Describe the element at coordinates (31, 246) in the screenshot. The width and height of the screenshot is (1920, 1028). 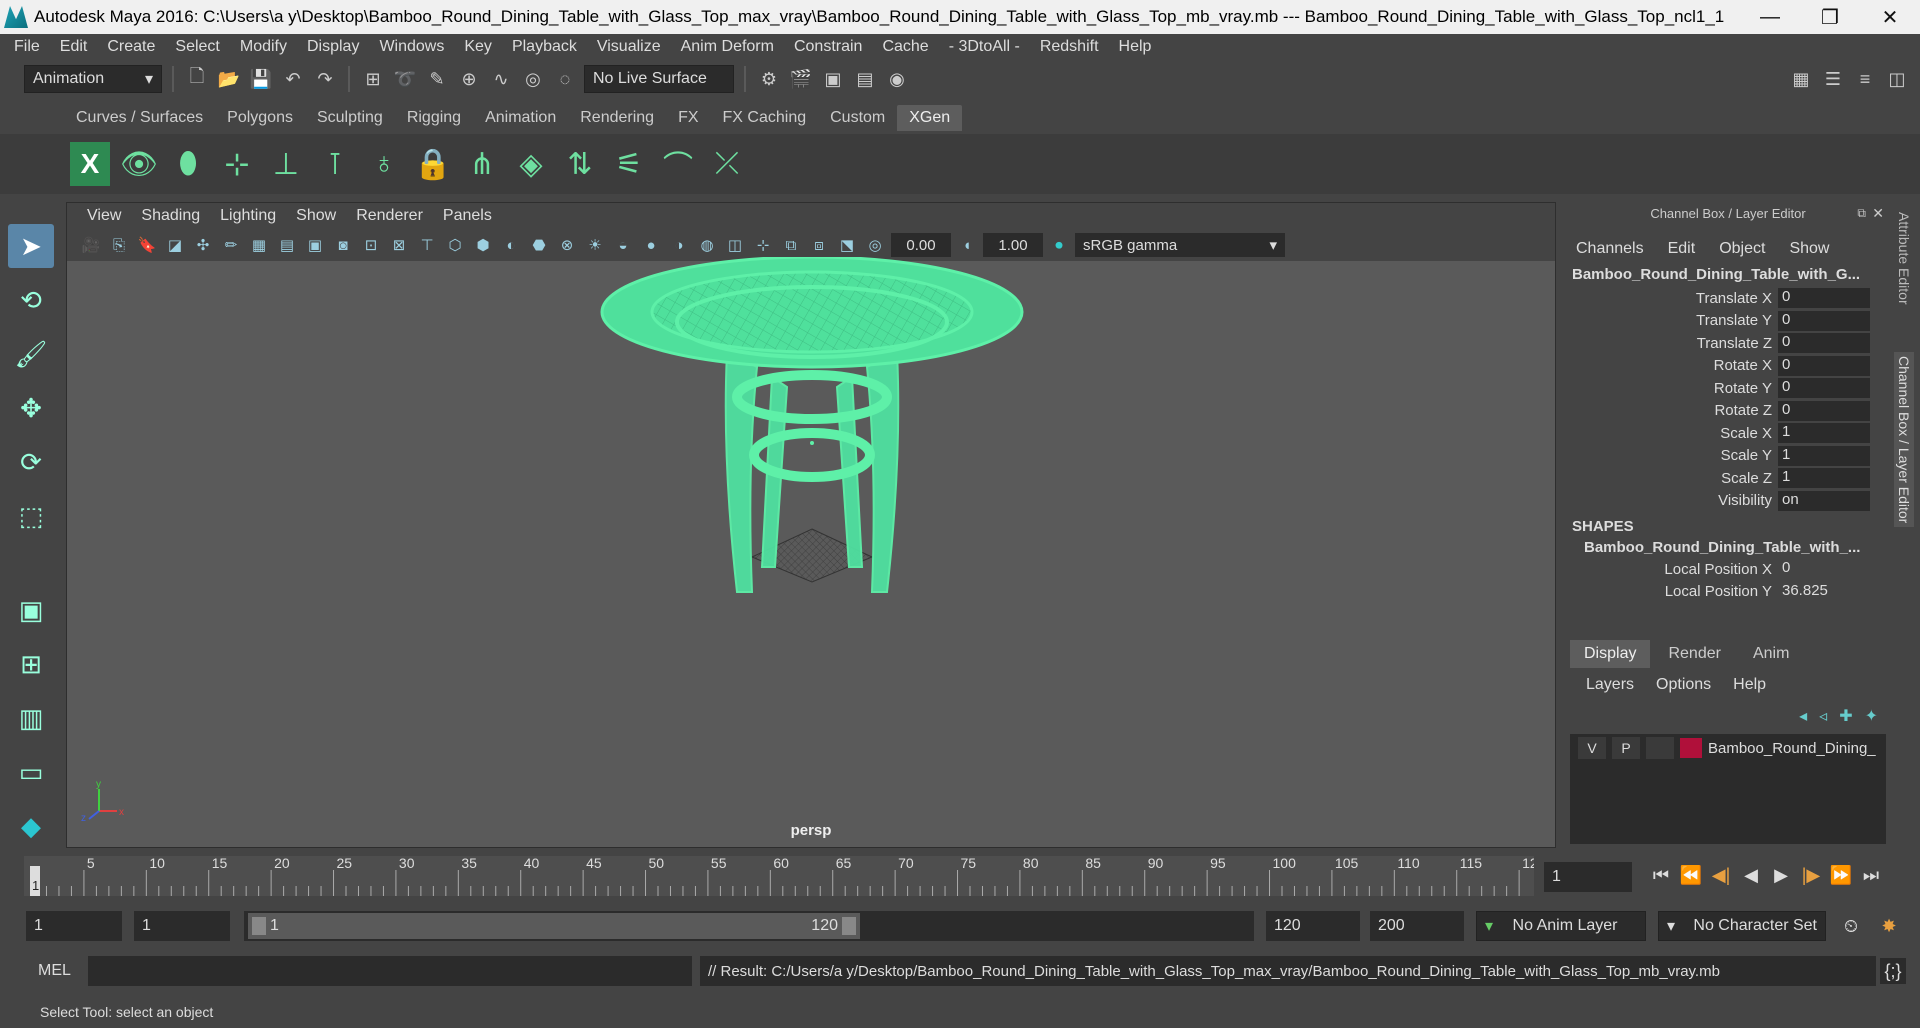
I see `select-tool-icon: ➤` at that location.